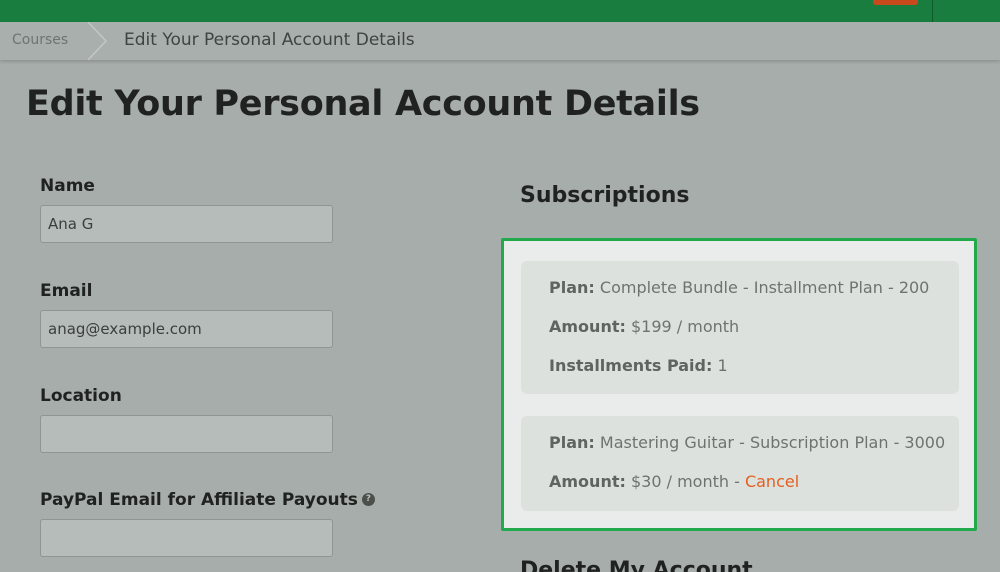 This screenshot has height=572, width=1000. What do you see at coordinates (895, 2) in the screenshot?
I see `header-action-button` at bounding box center [895, 2].